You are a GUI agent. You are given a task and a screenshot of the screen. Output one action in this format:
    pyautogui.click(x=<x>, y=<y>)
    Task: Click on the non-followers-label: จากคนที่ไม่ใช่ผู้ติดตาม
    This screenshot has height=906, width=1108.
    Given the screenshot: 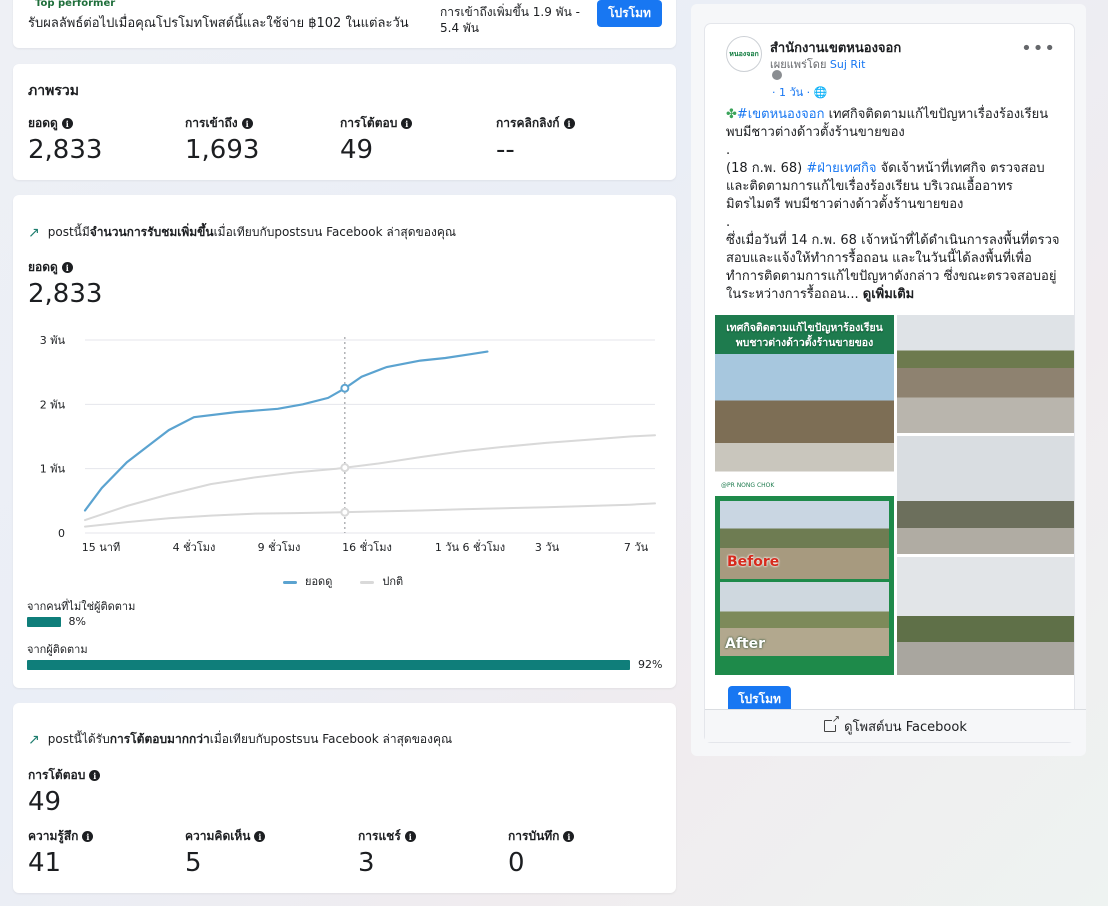 What is the action you would take?
    pyautogui.click(x=81, y=606)
    